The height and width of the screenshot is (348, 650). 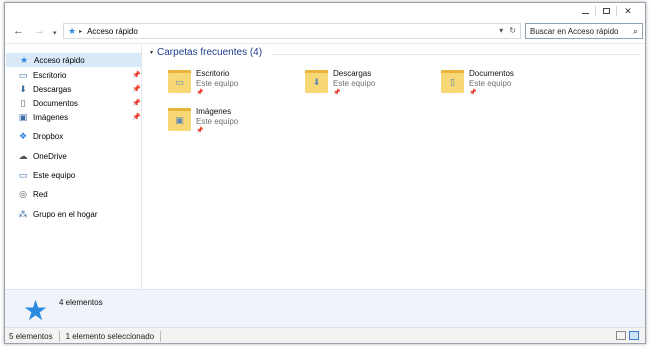 I want to click on close-icon: ✕, so click(x=628, y=11).